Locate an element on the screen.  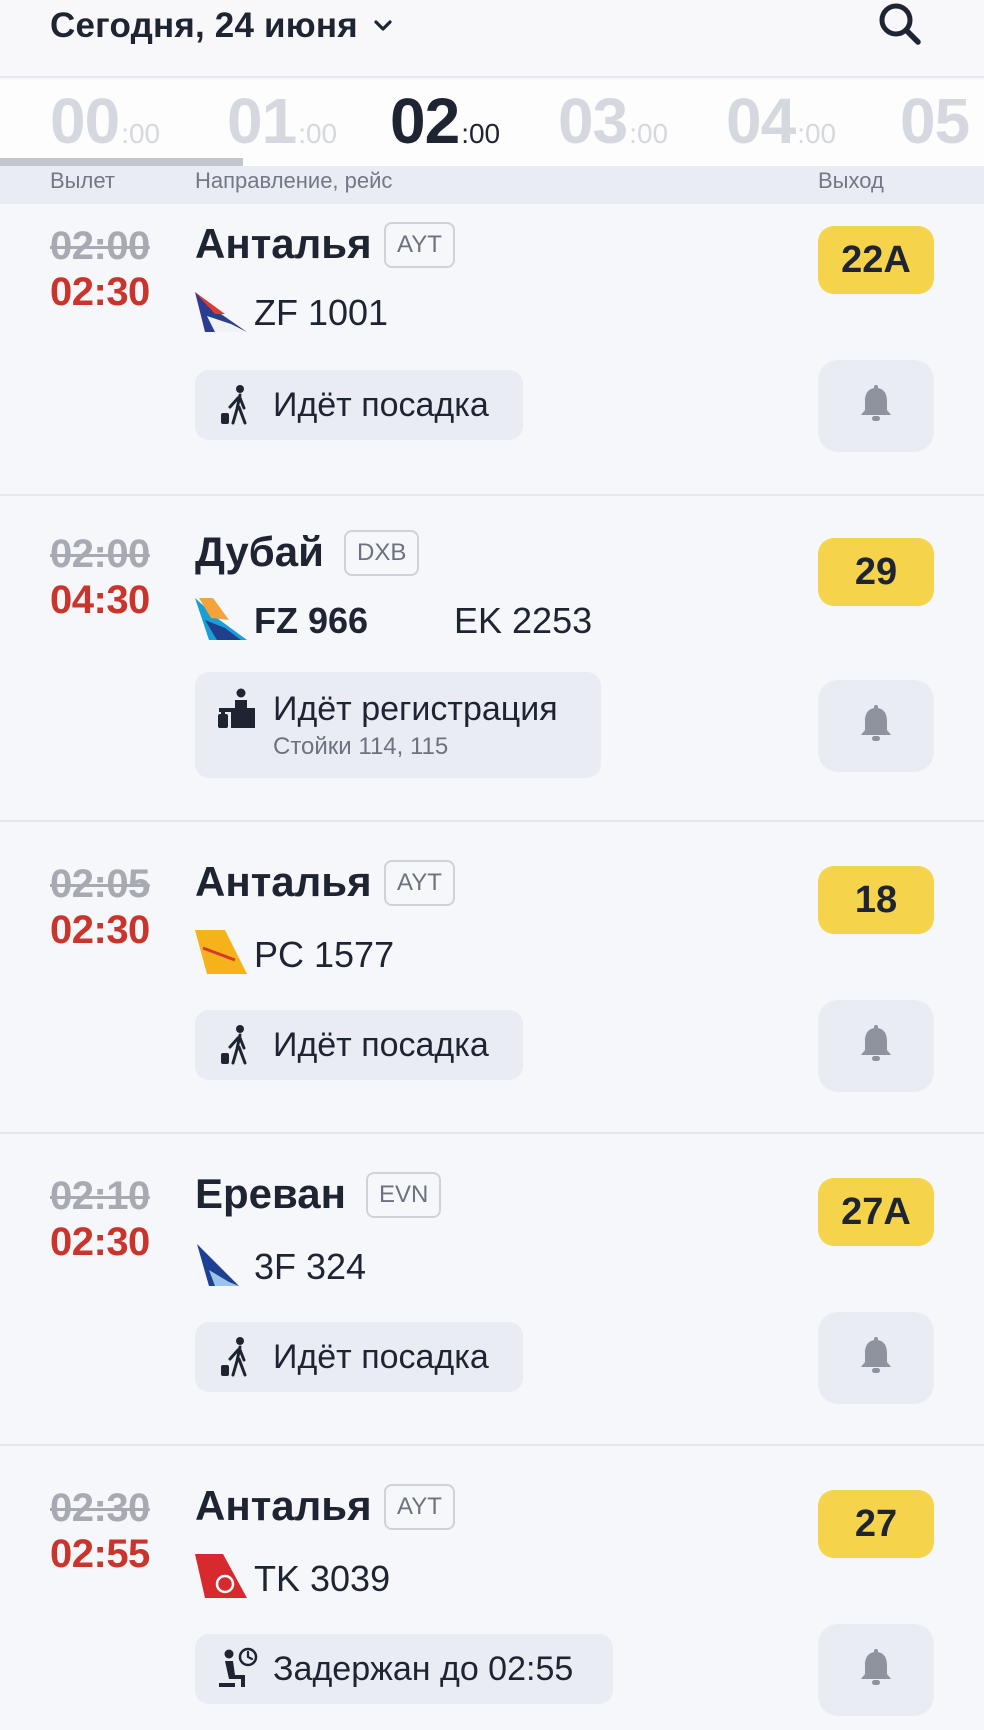
status-badge: Идёт регистрация Стойки 114, 115 is located at coordinates (398, 725).